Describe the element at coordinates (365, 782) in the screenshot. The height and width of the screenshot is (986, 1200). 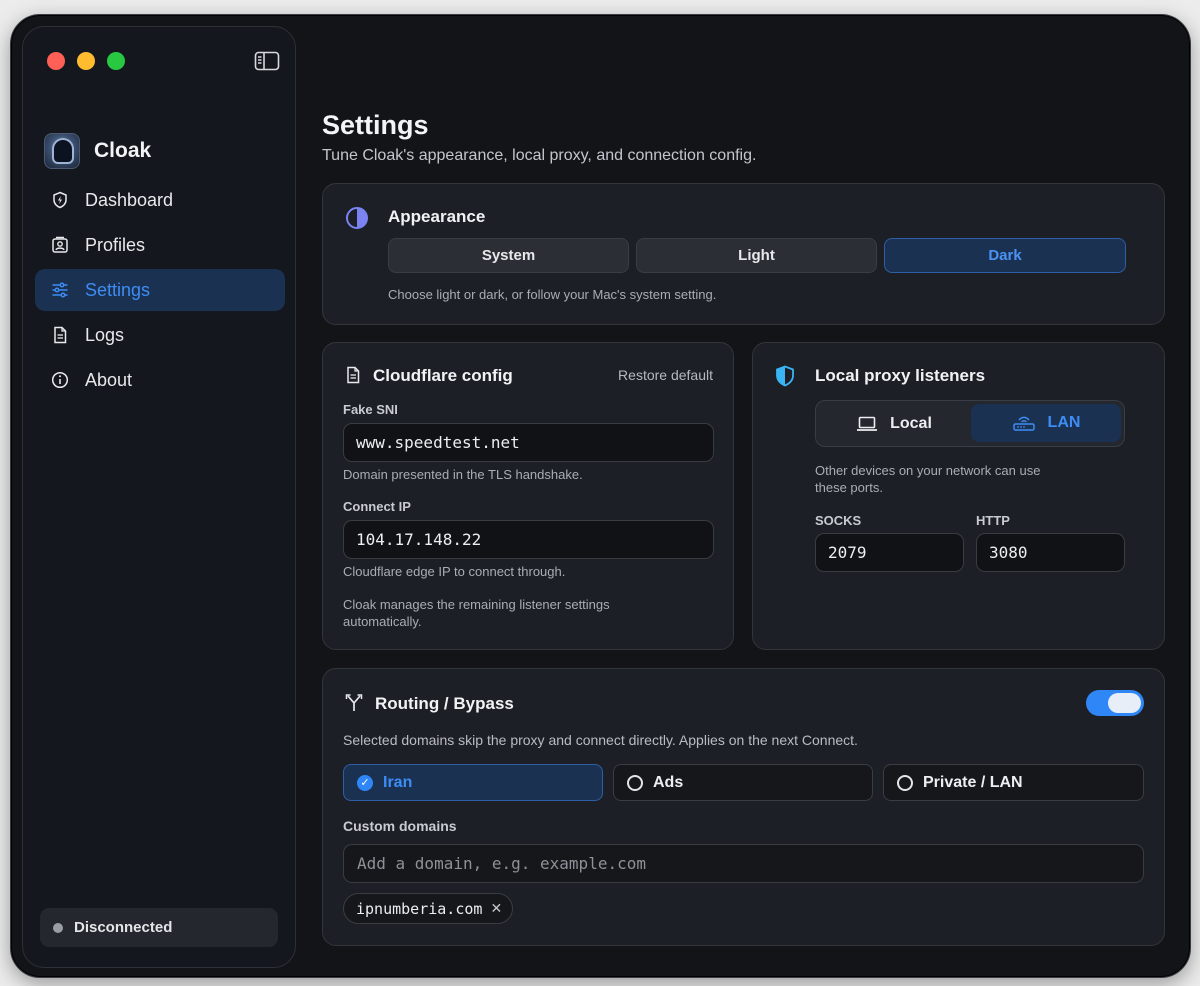
I see `checkmark-icon: ✓` at that location.